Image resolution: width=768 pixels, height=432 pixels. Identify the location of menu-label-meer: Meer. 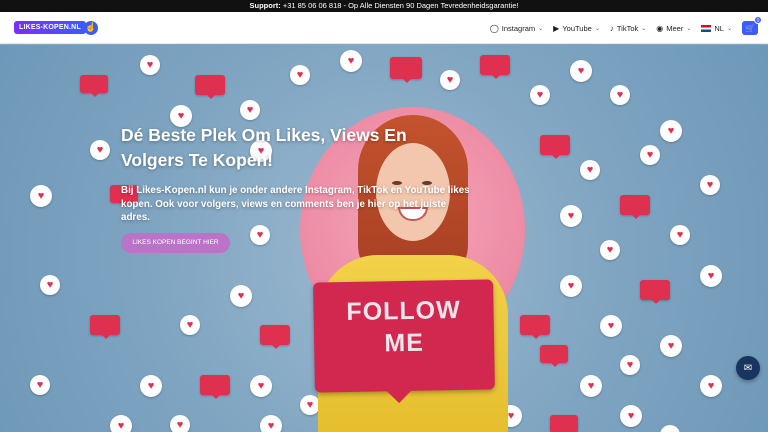
(675, 28).